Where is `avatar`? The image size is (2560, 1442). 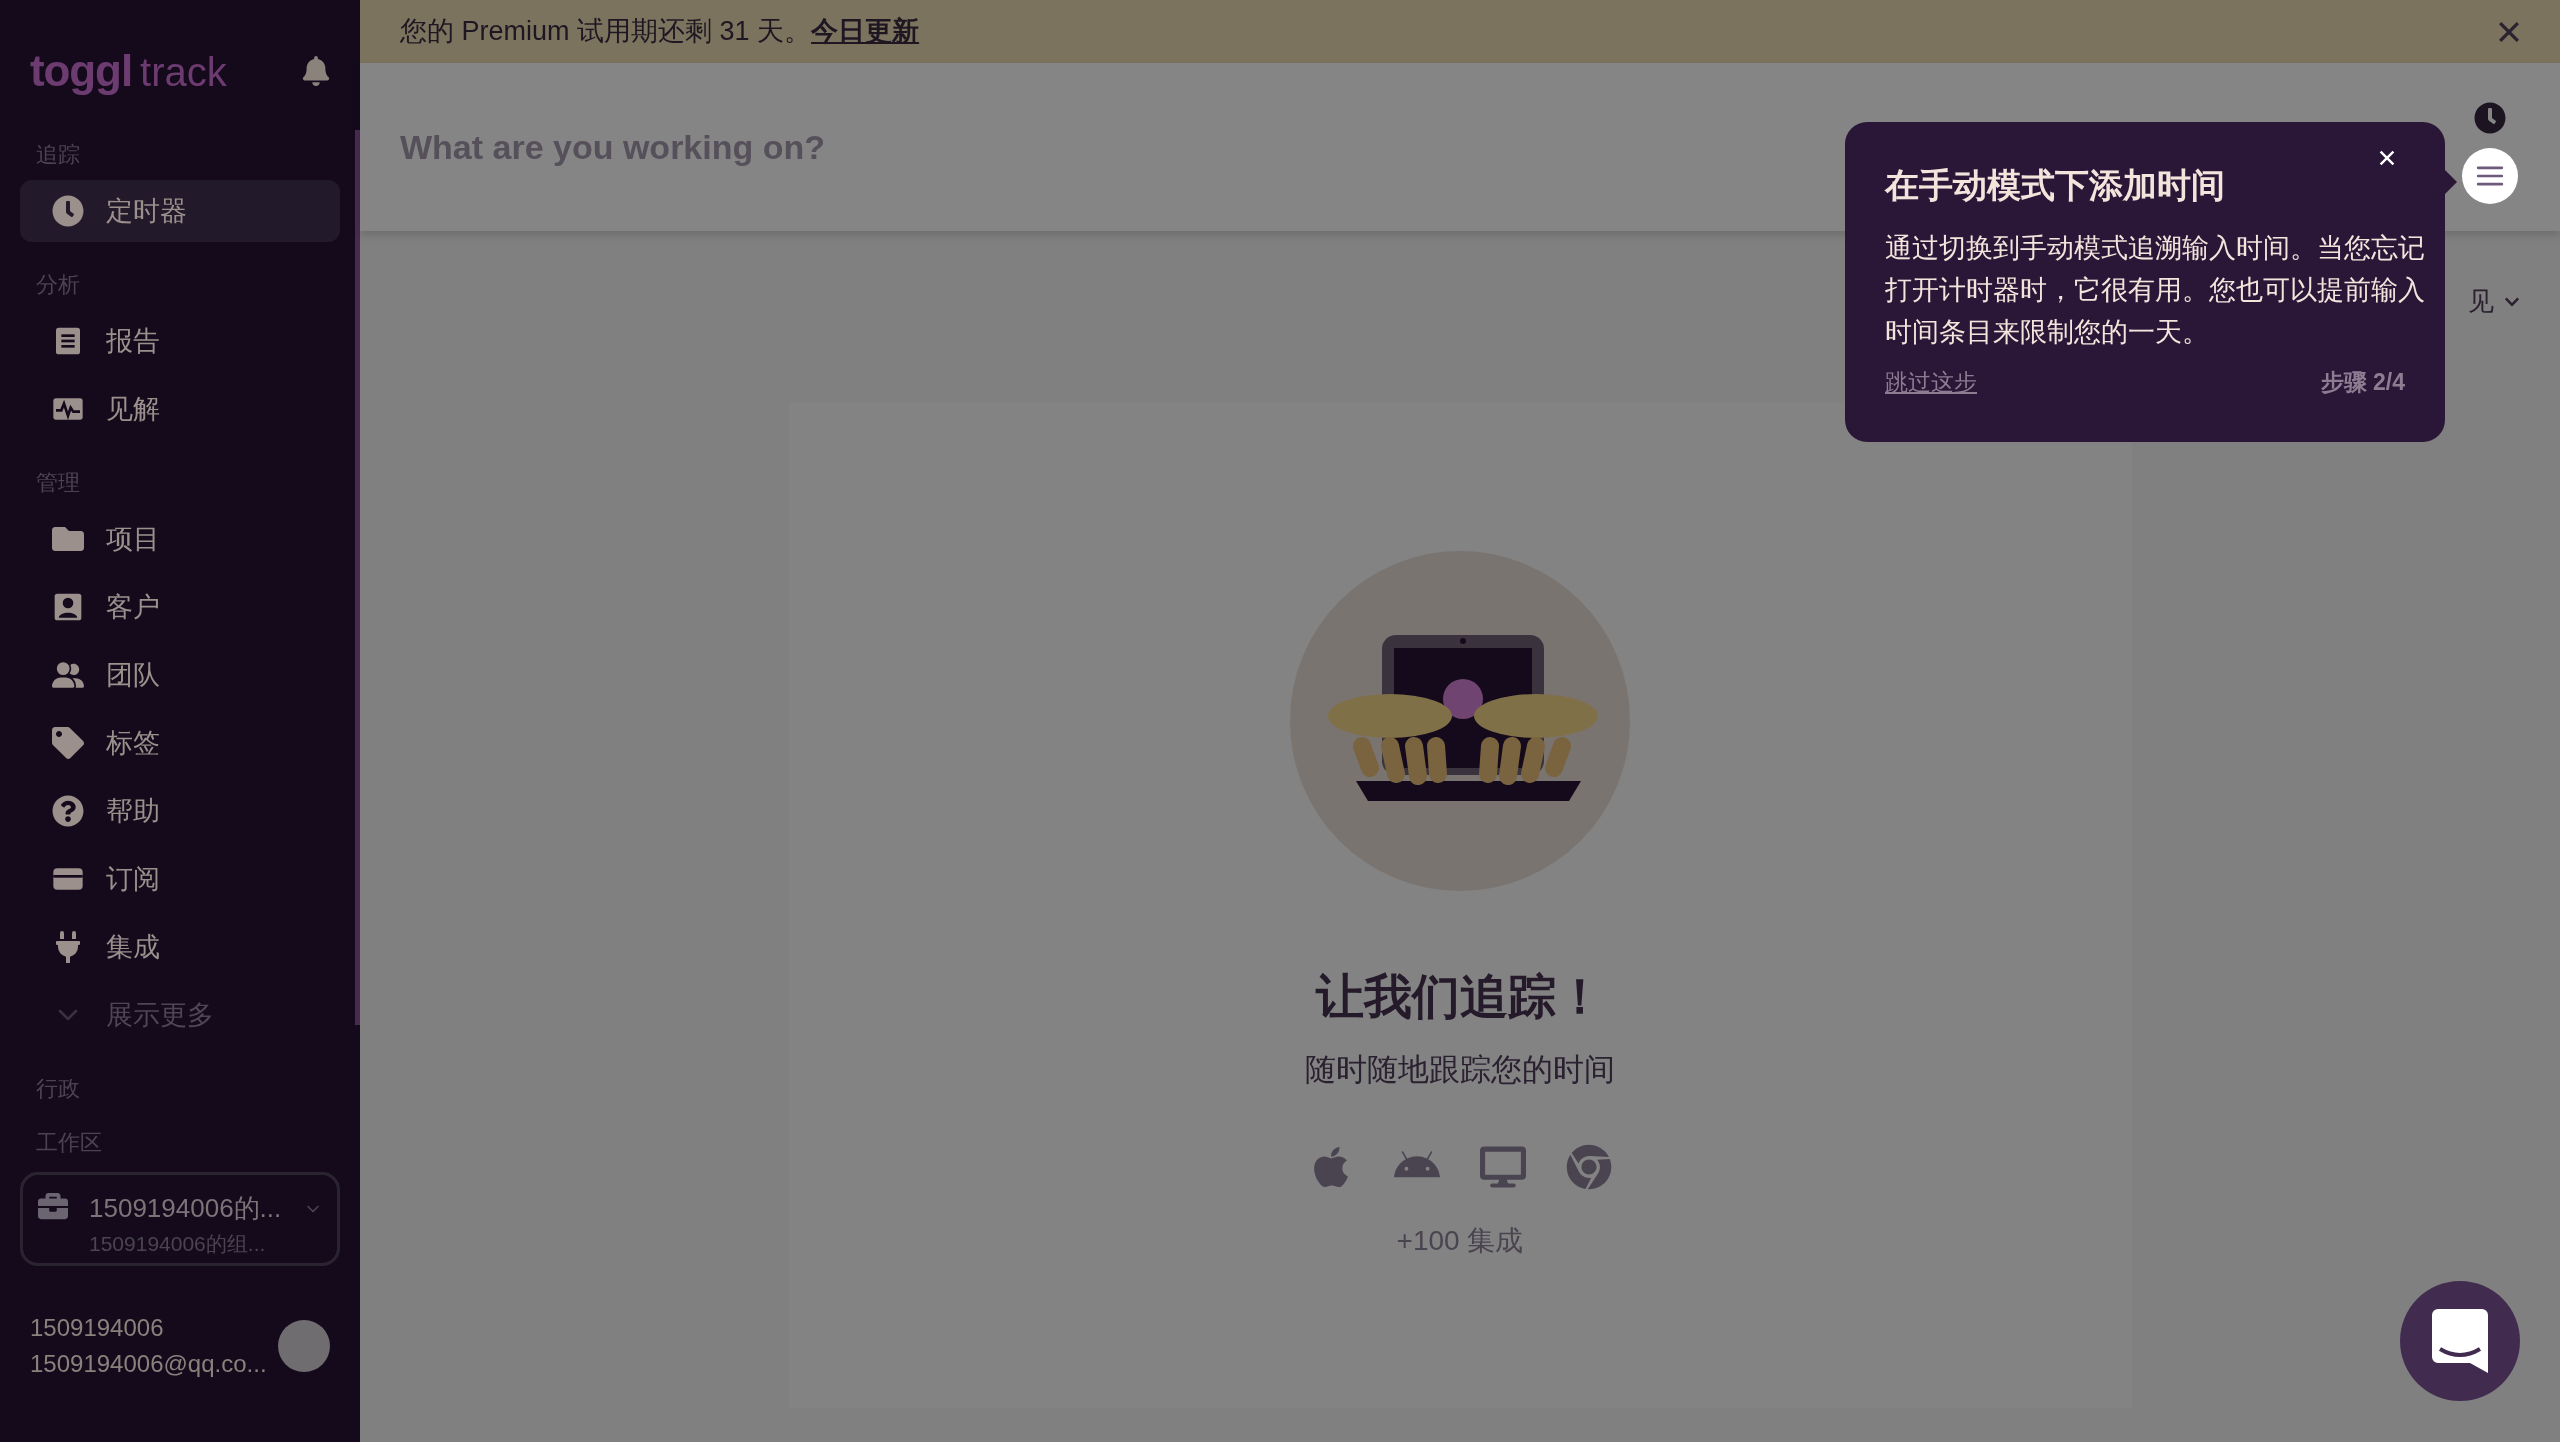 avatar is located at coordinates (304, 1346).